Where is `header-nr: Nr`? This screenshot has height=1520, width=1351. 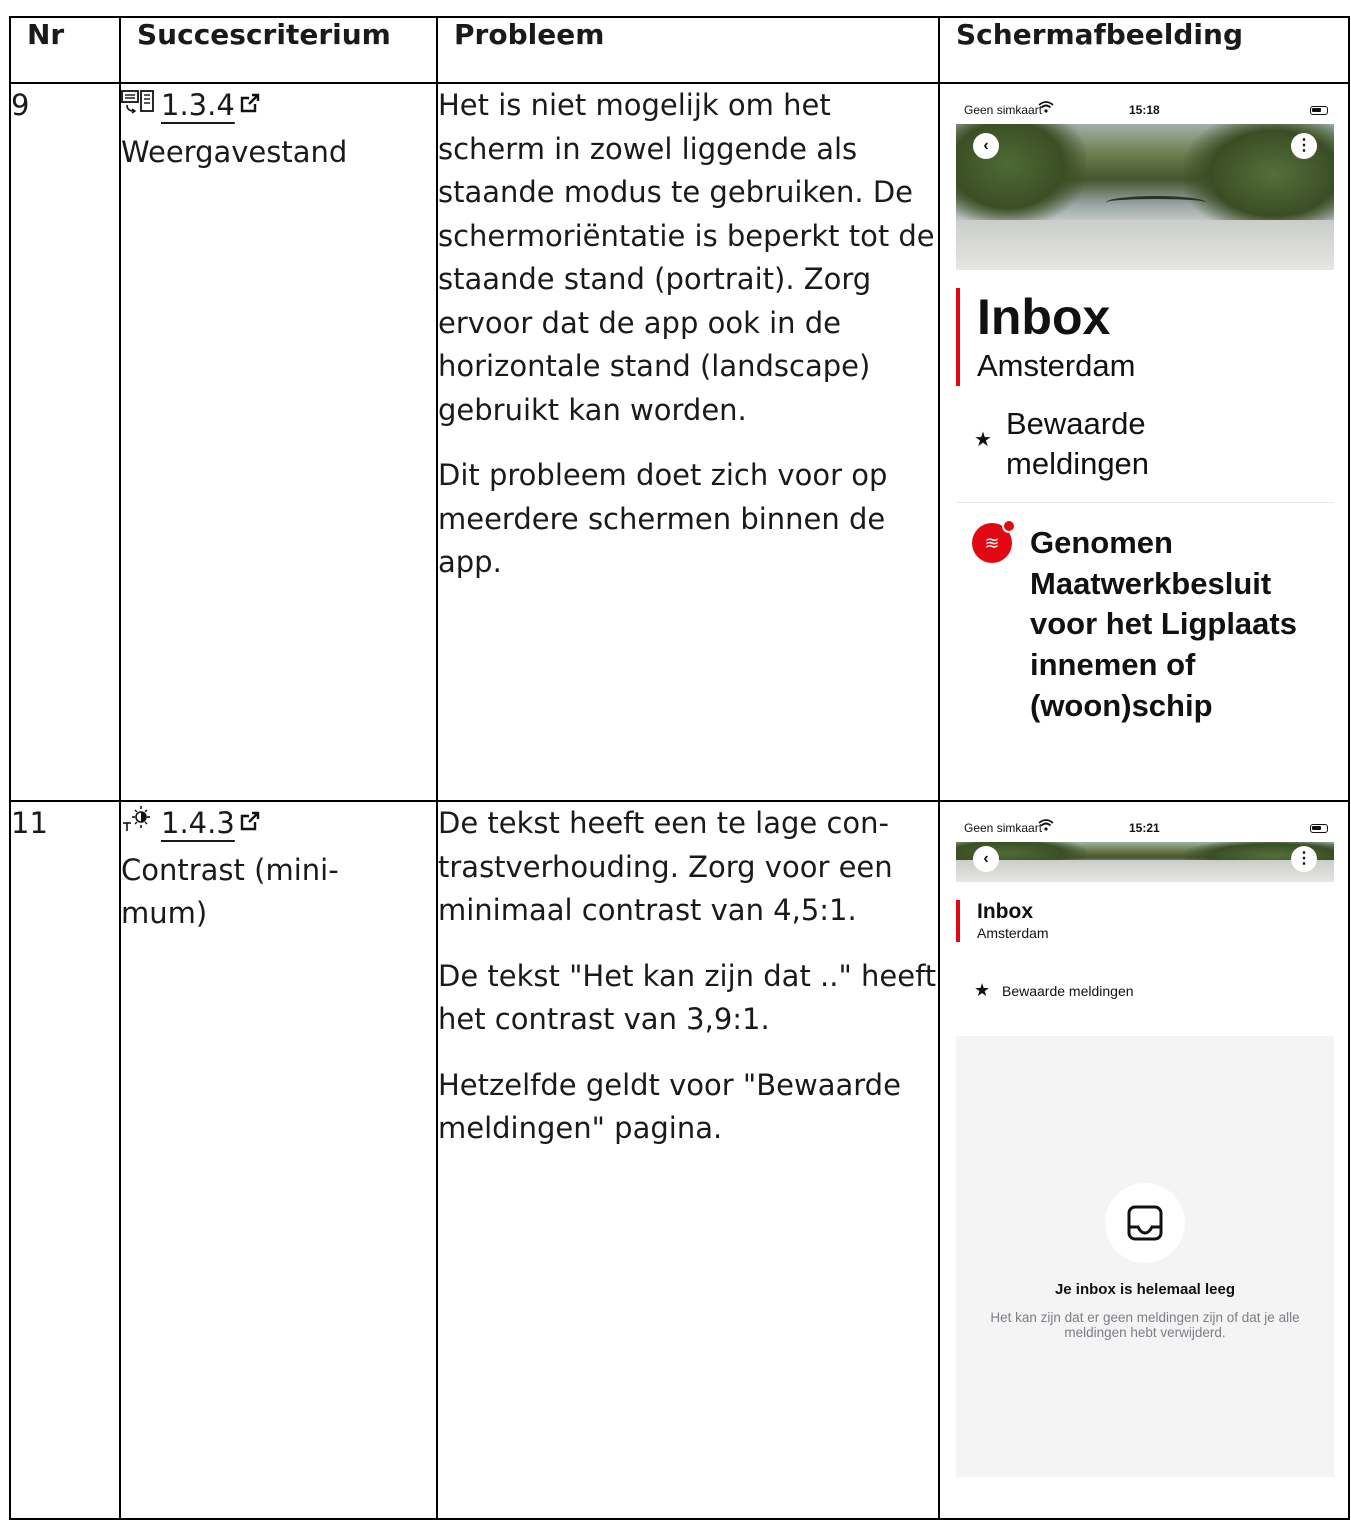
header-nr: Nr is located at coordinates (65, 50).